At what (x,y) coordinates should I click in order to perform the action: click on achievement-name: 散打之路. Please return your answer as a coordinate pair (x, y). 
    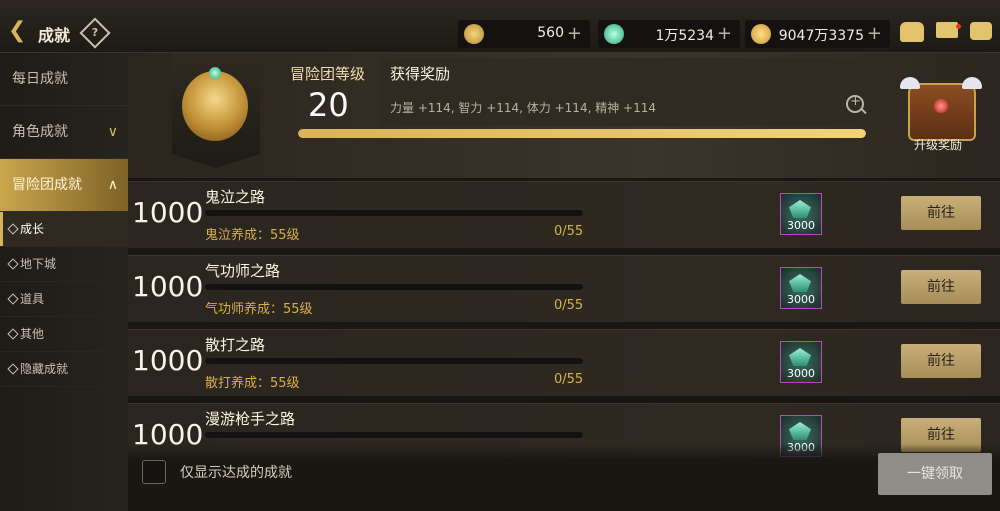
    Looking at the image, I should click on (235, 345).